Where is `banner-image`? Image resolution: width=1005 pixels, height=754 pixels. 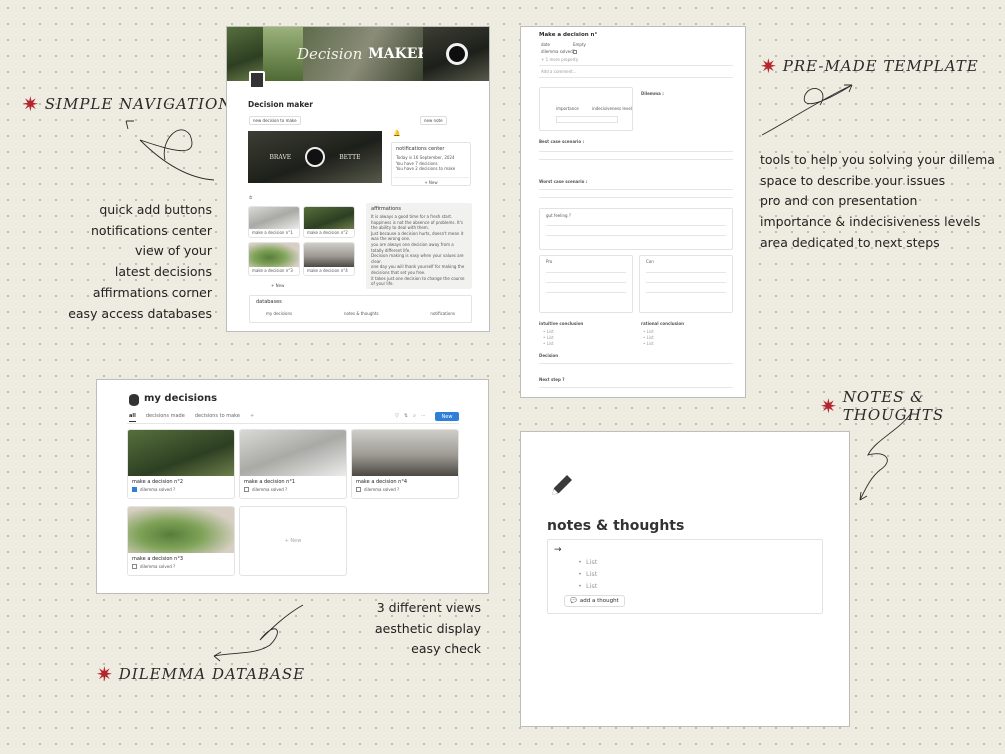 banner-image is located at coordinates (456, 54).